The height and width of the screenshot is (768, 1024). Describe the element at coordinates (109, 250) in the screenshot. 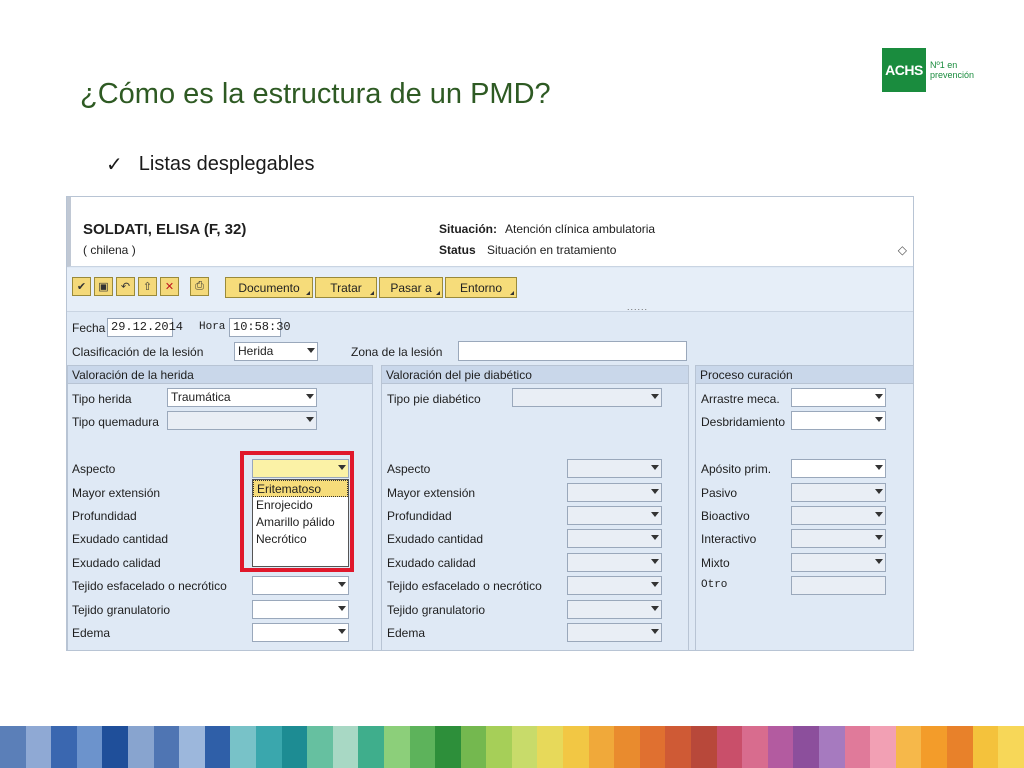

I see `patient-nationality: ( chilena )` at that location.